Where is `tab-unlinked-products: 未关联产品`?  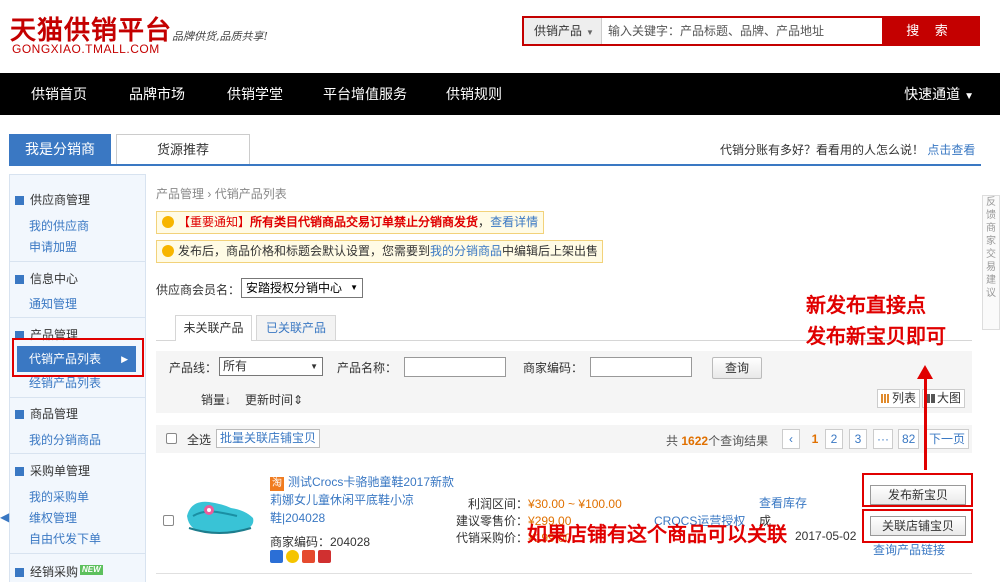
tab-unlinked-products: 未关联产品 is located at coordinates (213, 328).